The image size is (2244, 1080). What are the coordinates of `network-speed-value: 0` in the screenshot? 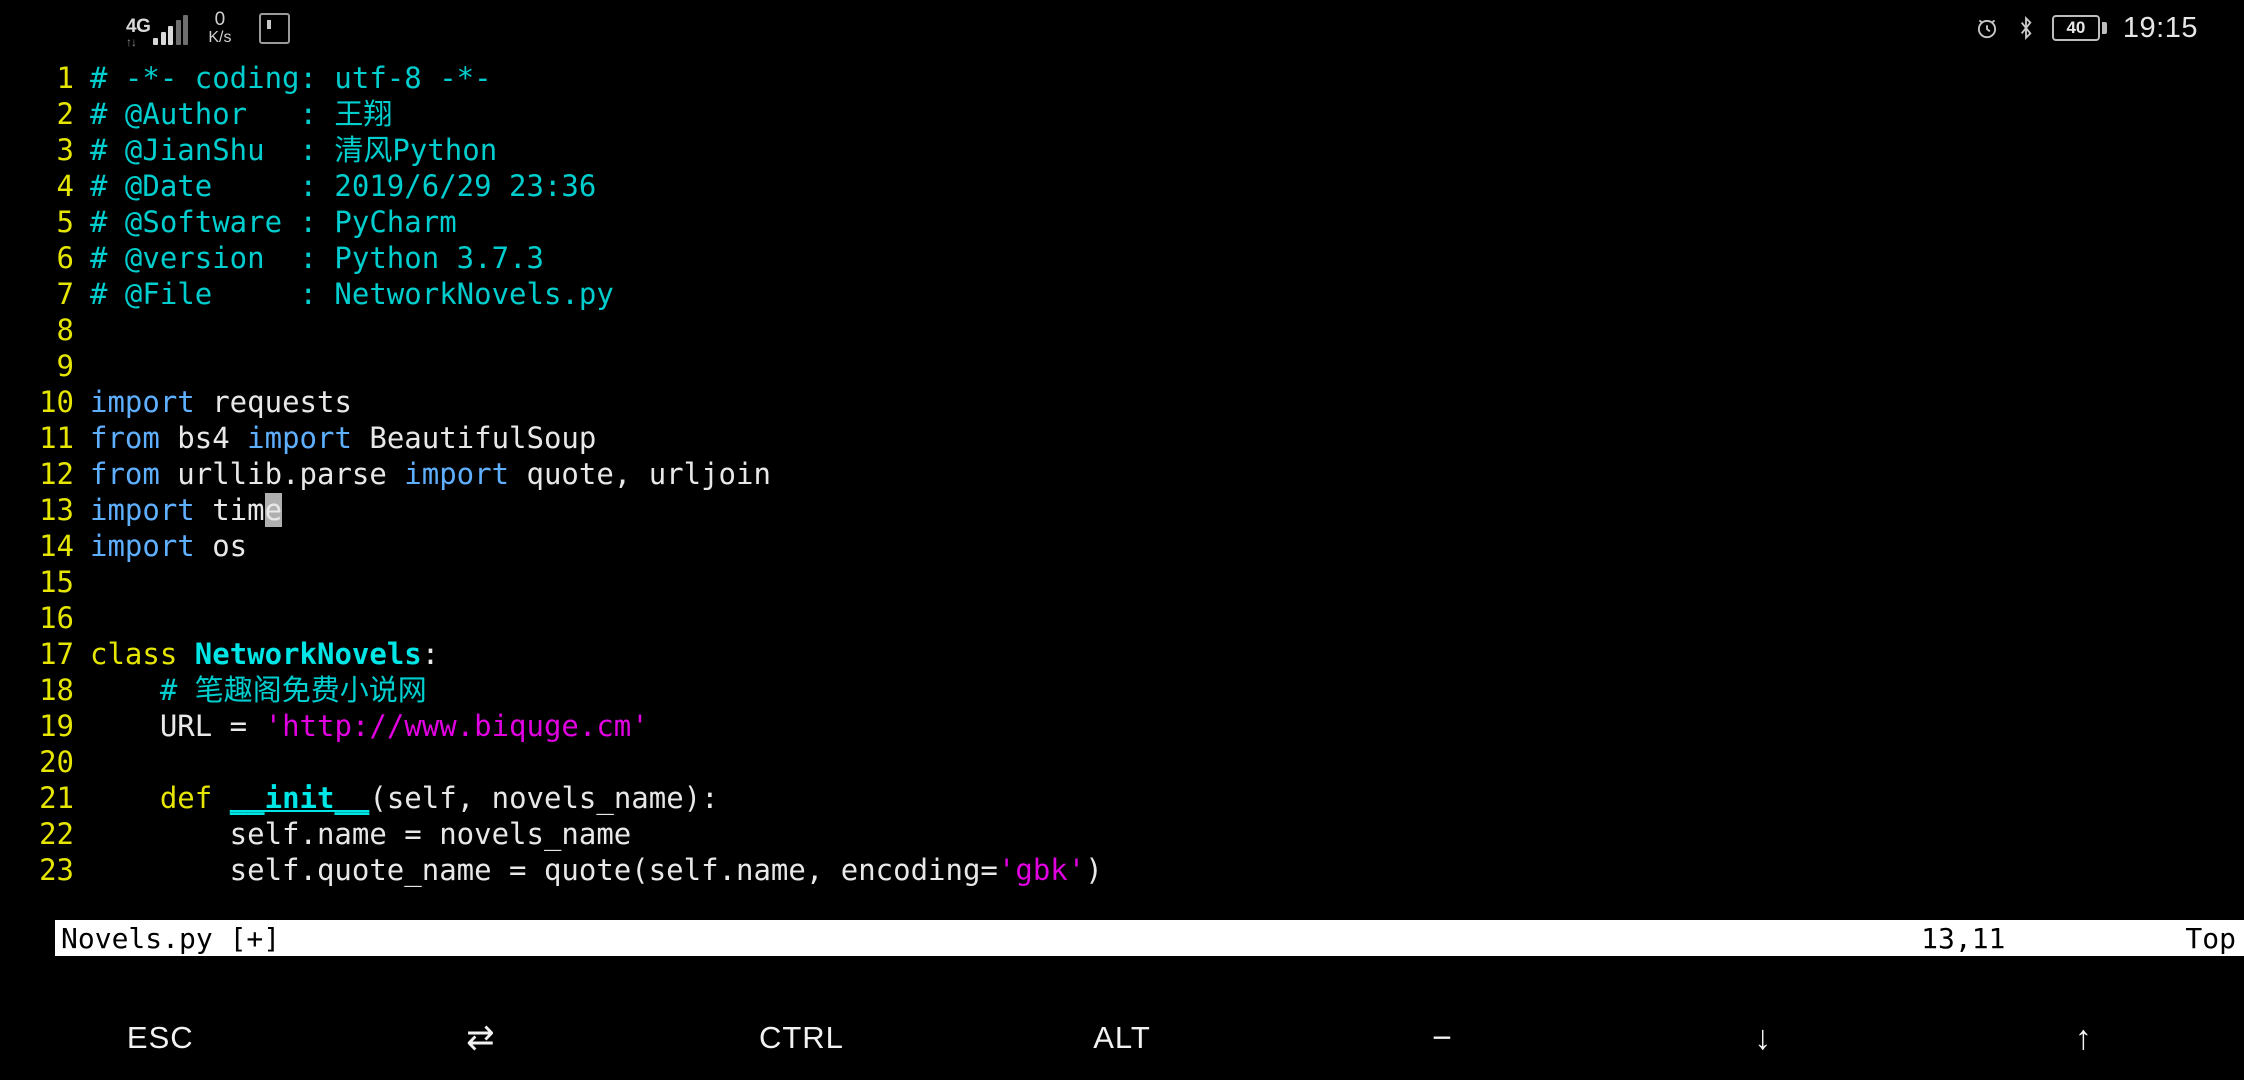 It's located at (220, 19).